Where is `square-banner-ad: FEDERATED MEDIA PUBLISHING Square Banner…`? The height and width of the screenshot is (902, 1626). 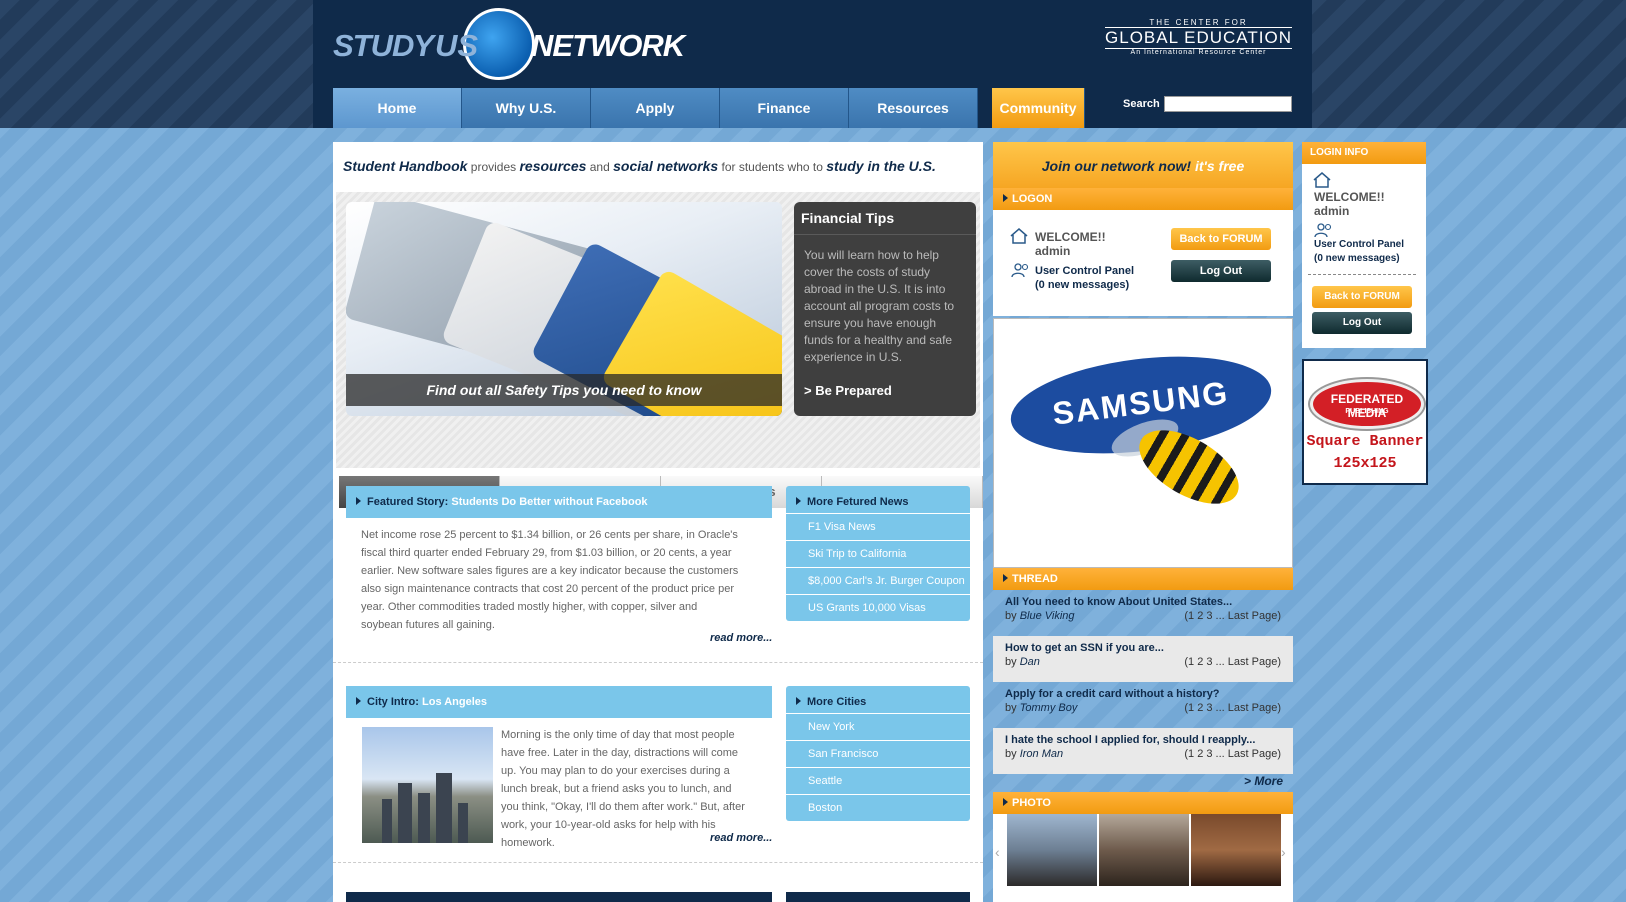
square-banner-ad: FEDERATED MEDIA PUBLISHING Square Banner… is located at coordinates (1365, 422).